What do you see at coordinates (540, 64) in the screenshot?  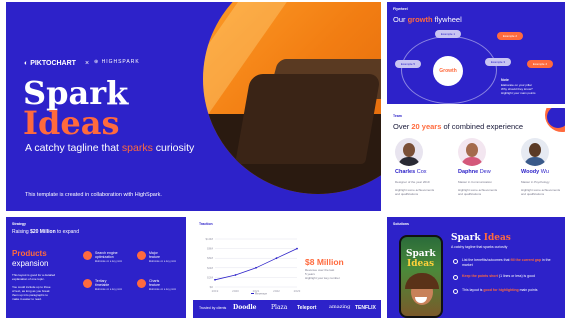 I see `flywheel-node: Example 4` at bounding box center [540, 64].